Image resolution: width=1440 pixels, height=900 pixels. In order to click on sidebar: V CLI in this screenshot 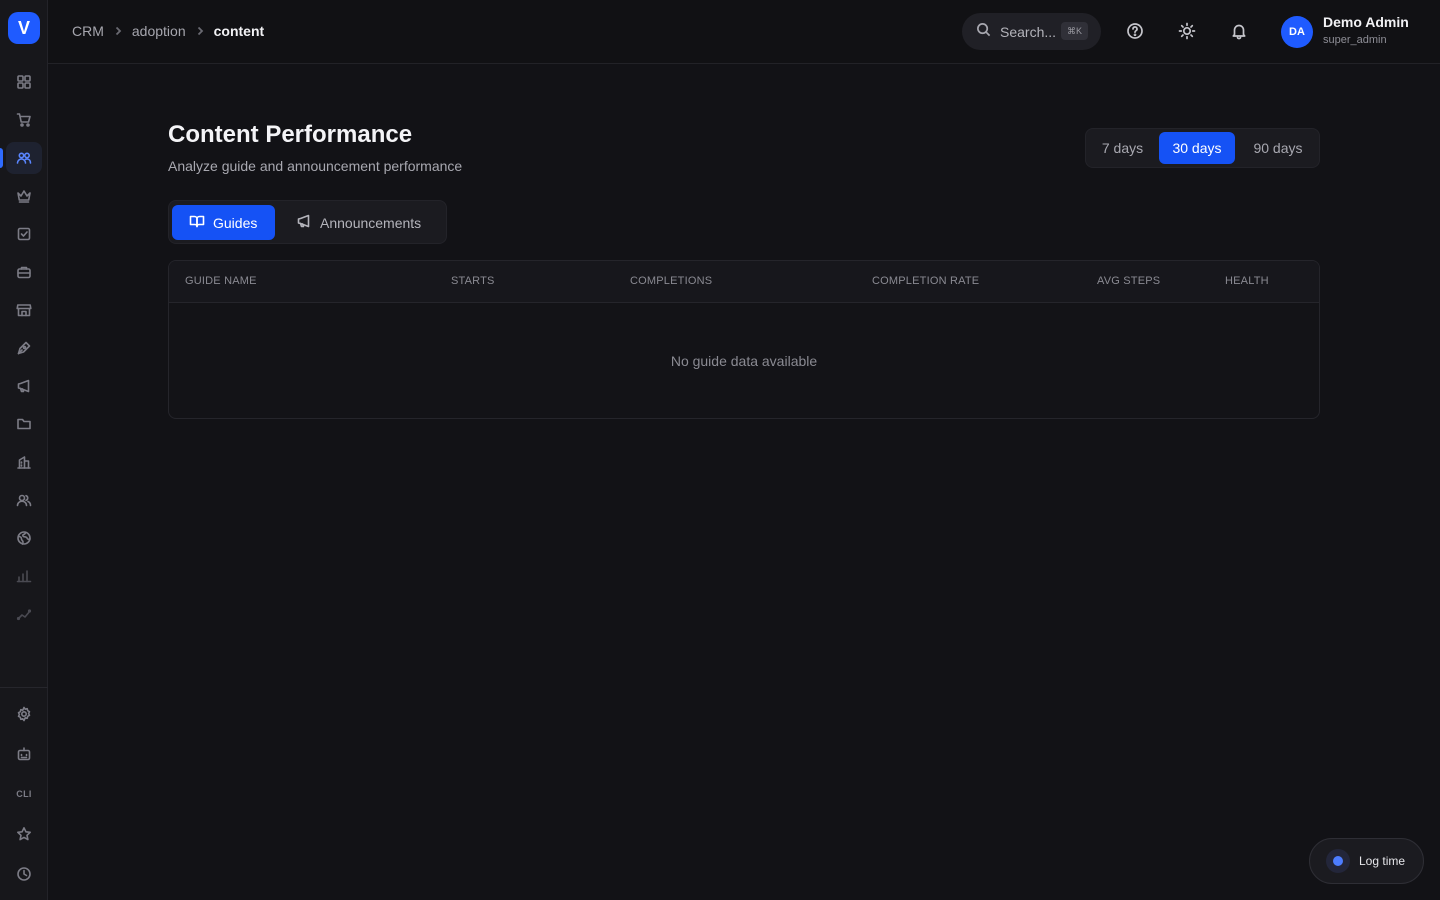, I will do `click(24, 450)`.